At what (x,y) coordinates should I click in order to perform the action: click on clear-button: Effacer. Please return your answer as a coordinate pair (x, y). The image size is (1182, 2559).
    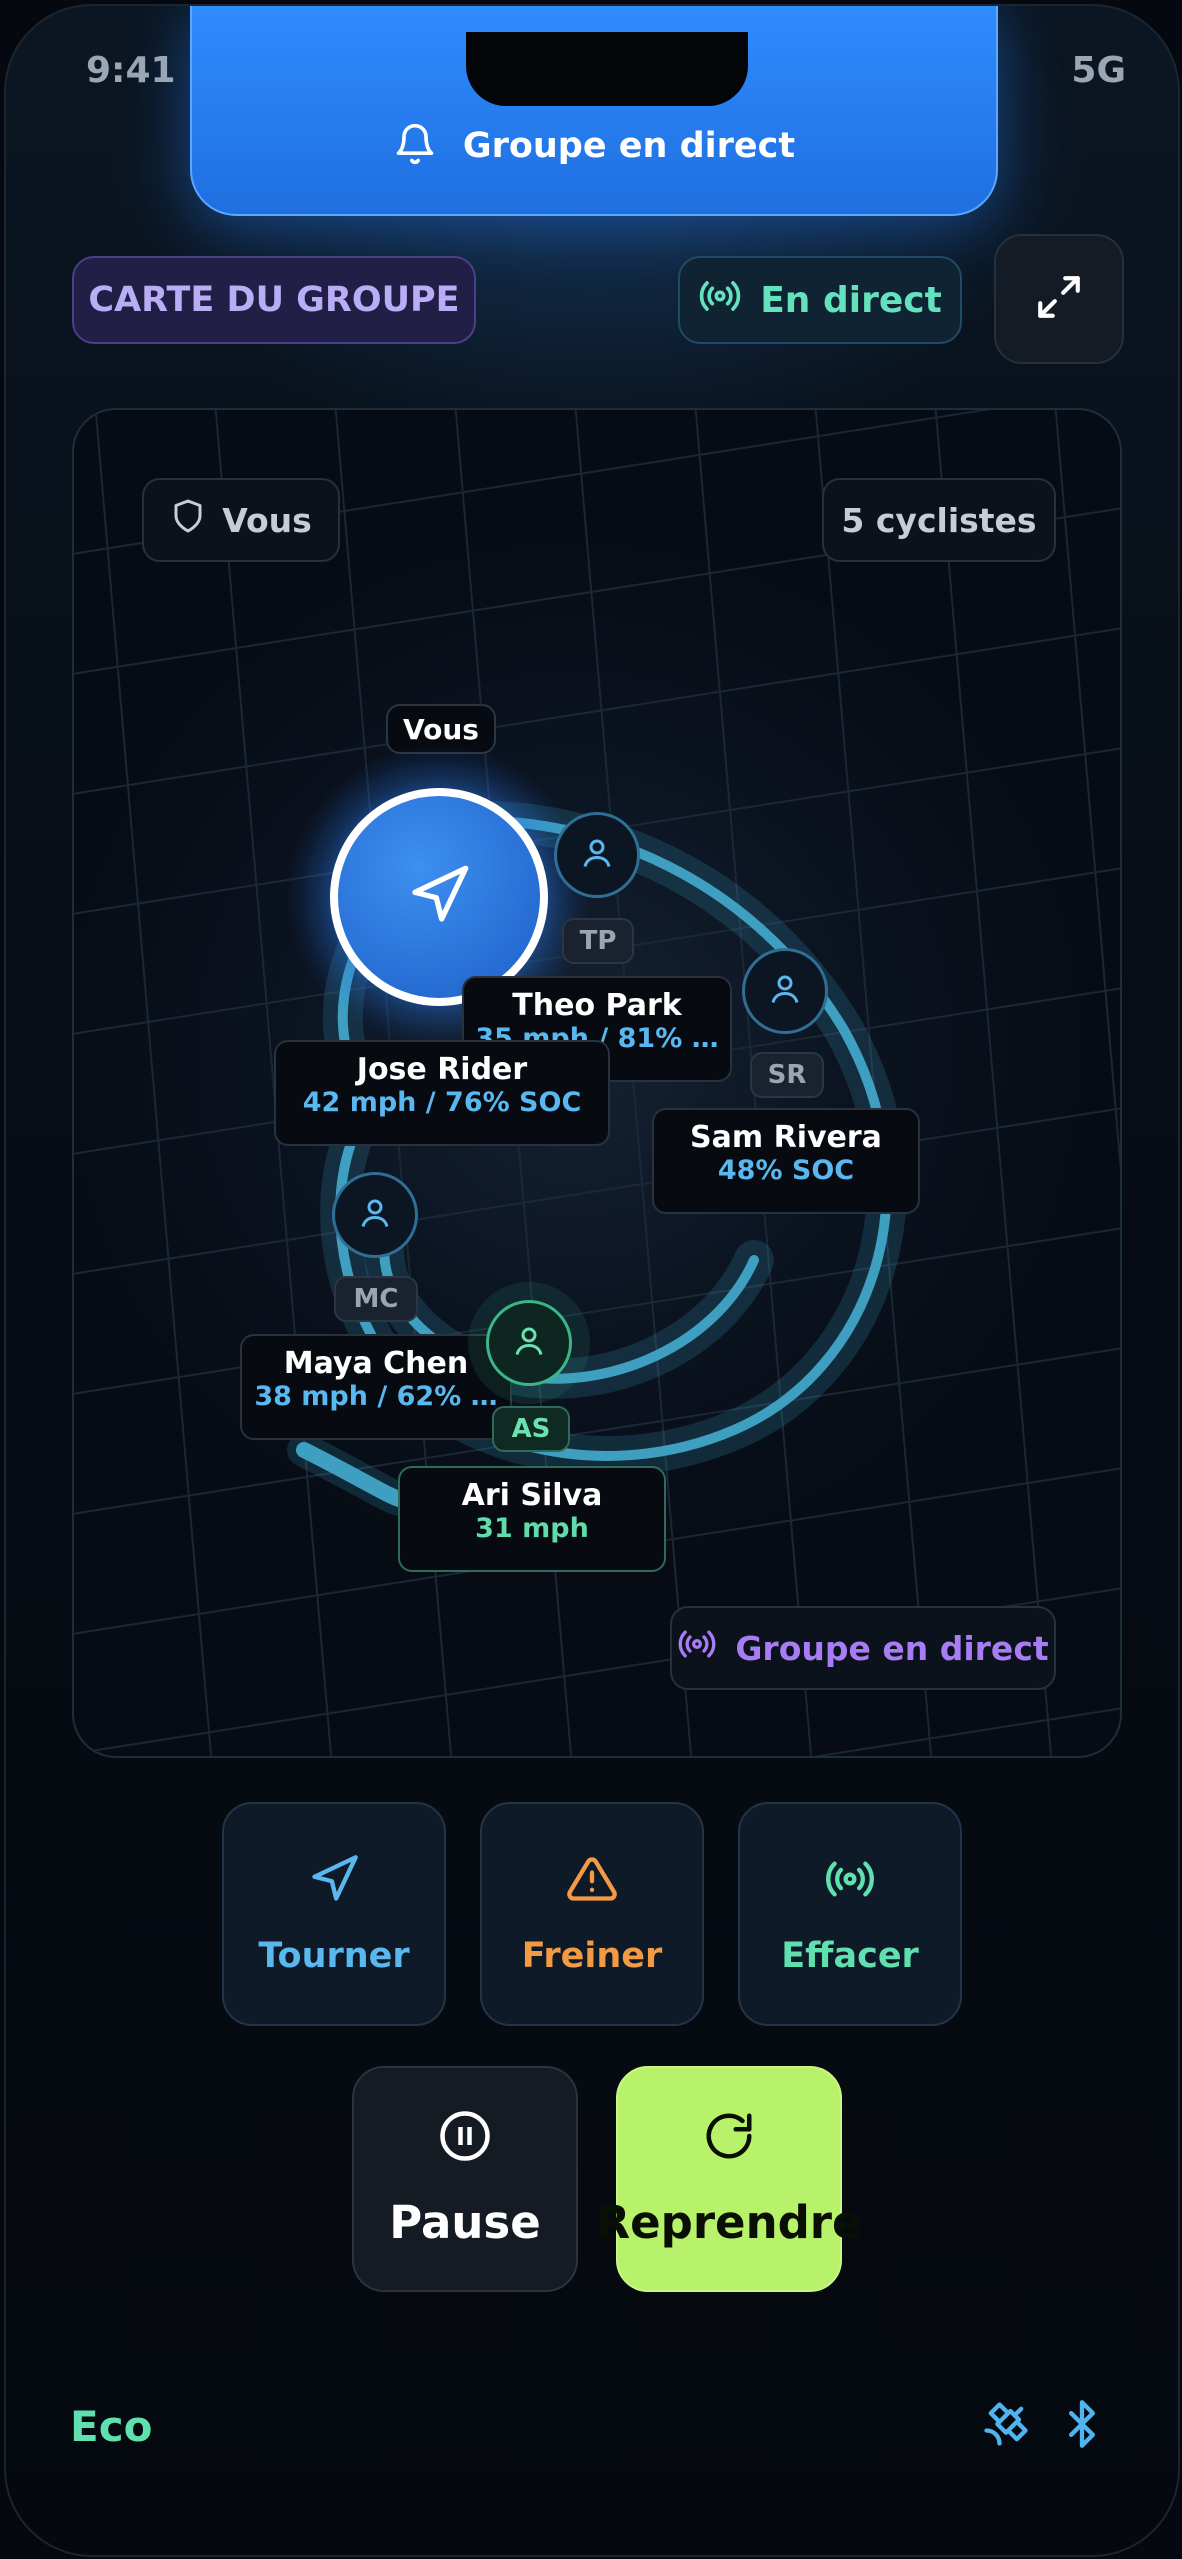
    Looking at the image, I should click on (850, 1914).